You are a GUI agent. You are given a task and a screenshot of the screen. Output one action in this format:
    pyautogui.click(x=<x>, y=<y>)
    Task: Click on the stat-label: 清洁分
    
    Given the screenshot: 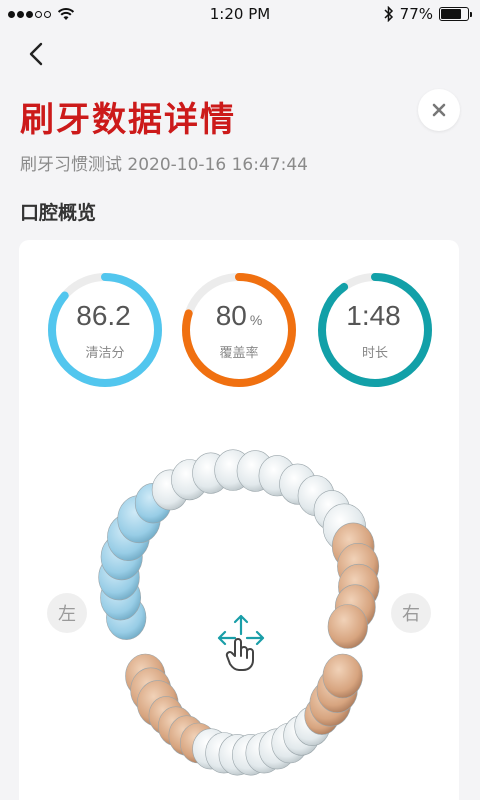 What is the action you would take?
    pyautogui.click(x=105, y=353)
    